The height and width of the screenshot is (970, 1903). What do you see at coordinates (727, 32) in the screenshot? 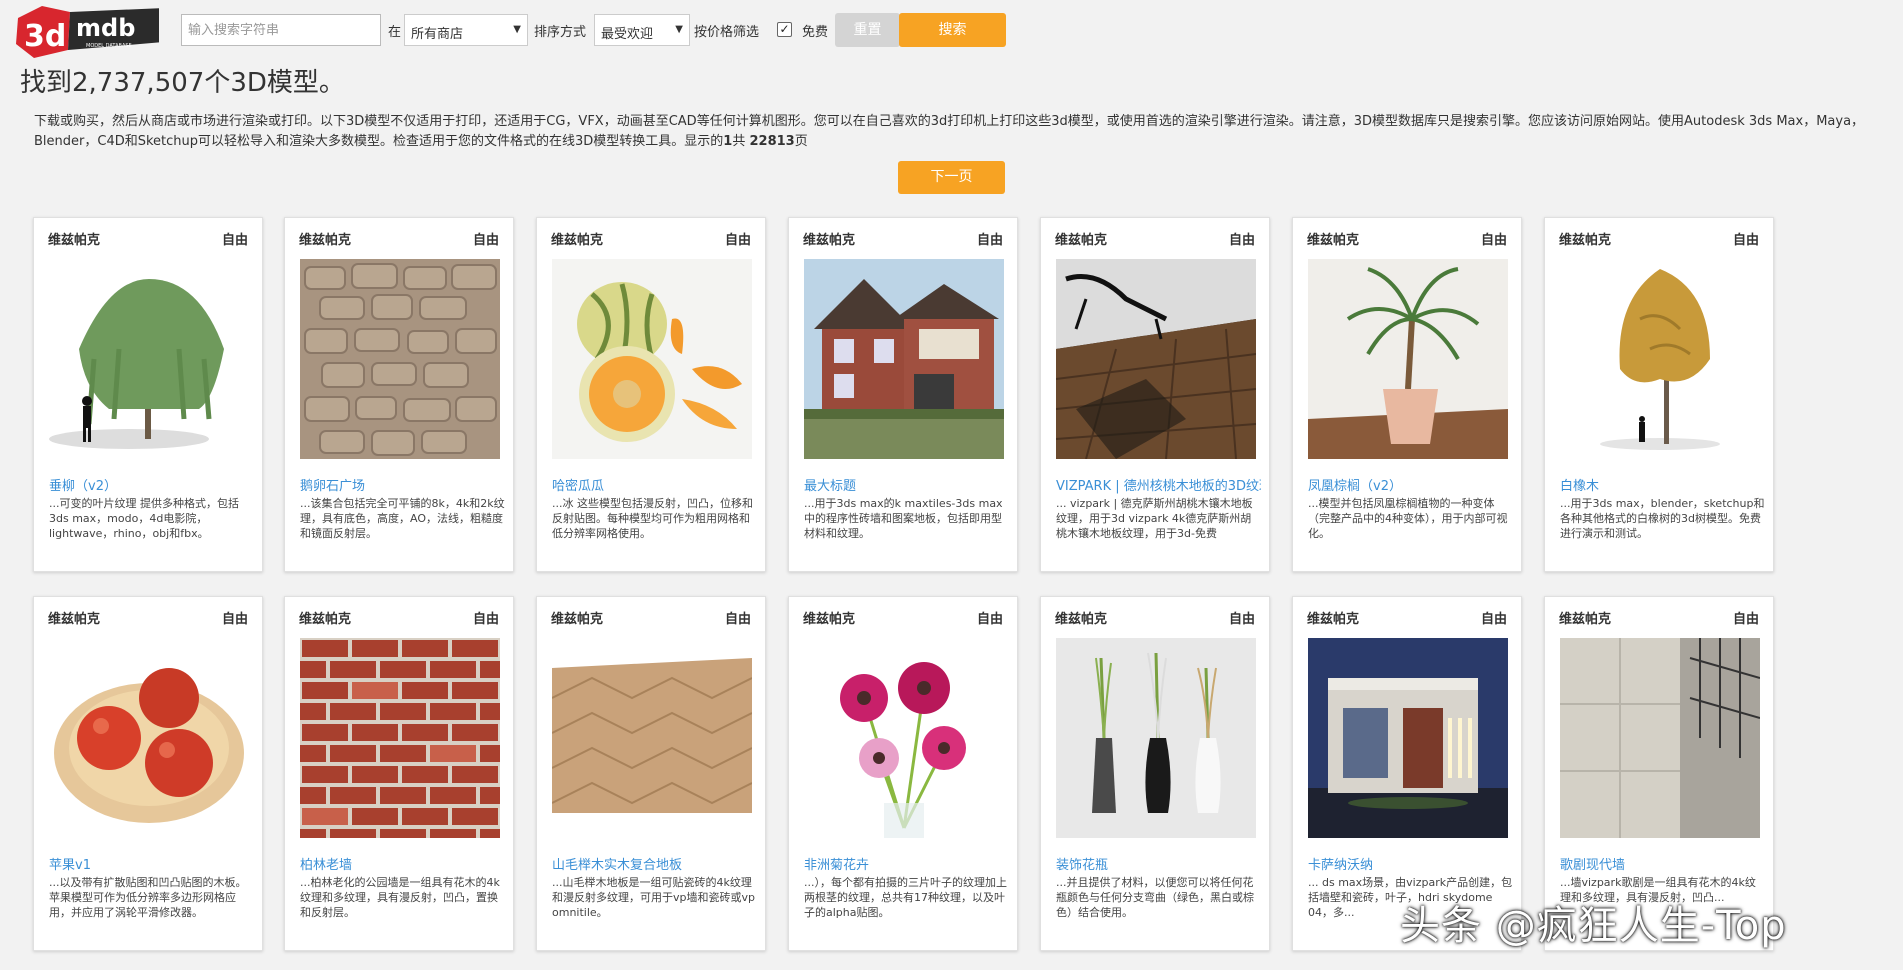
I see `price-filter-label: 按价格筛选` at bounding box center [727, 32].